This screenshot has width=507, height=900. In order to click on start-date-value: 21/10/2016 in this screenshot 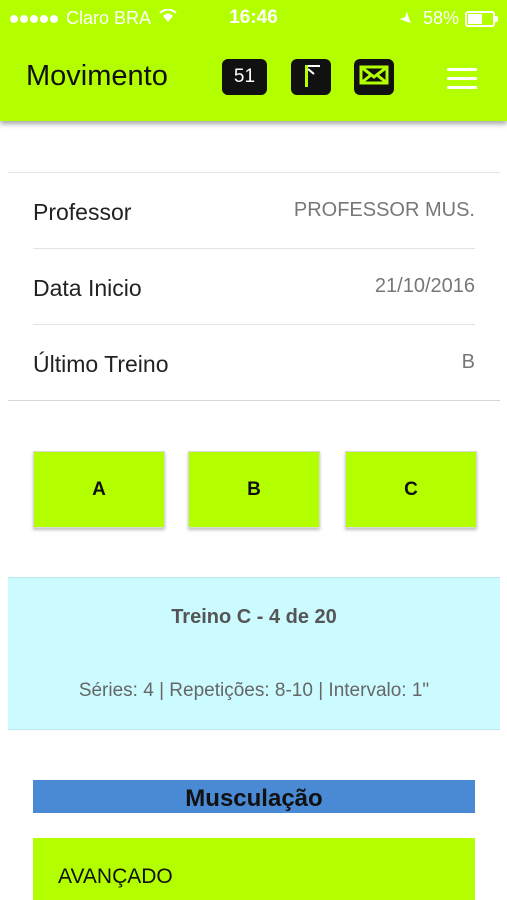, I will do `click(424, 286)`.